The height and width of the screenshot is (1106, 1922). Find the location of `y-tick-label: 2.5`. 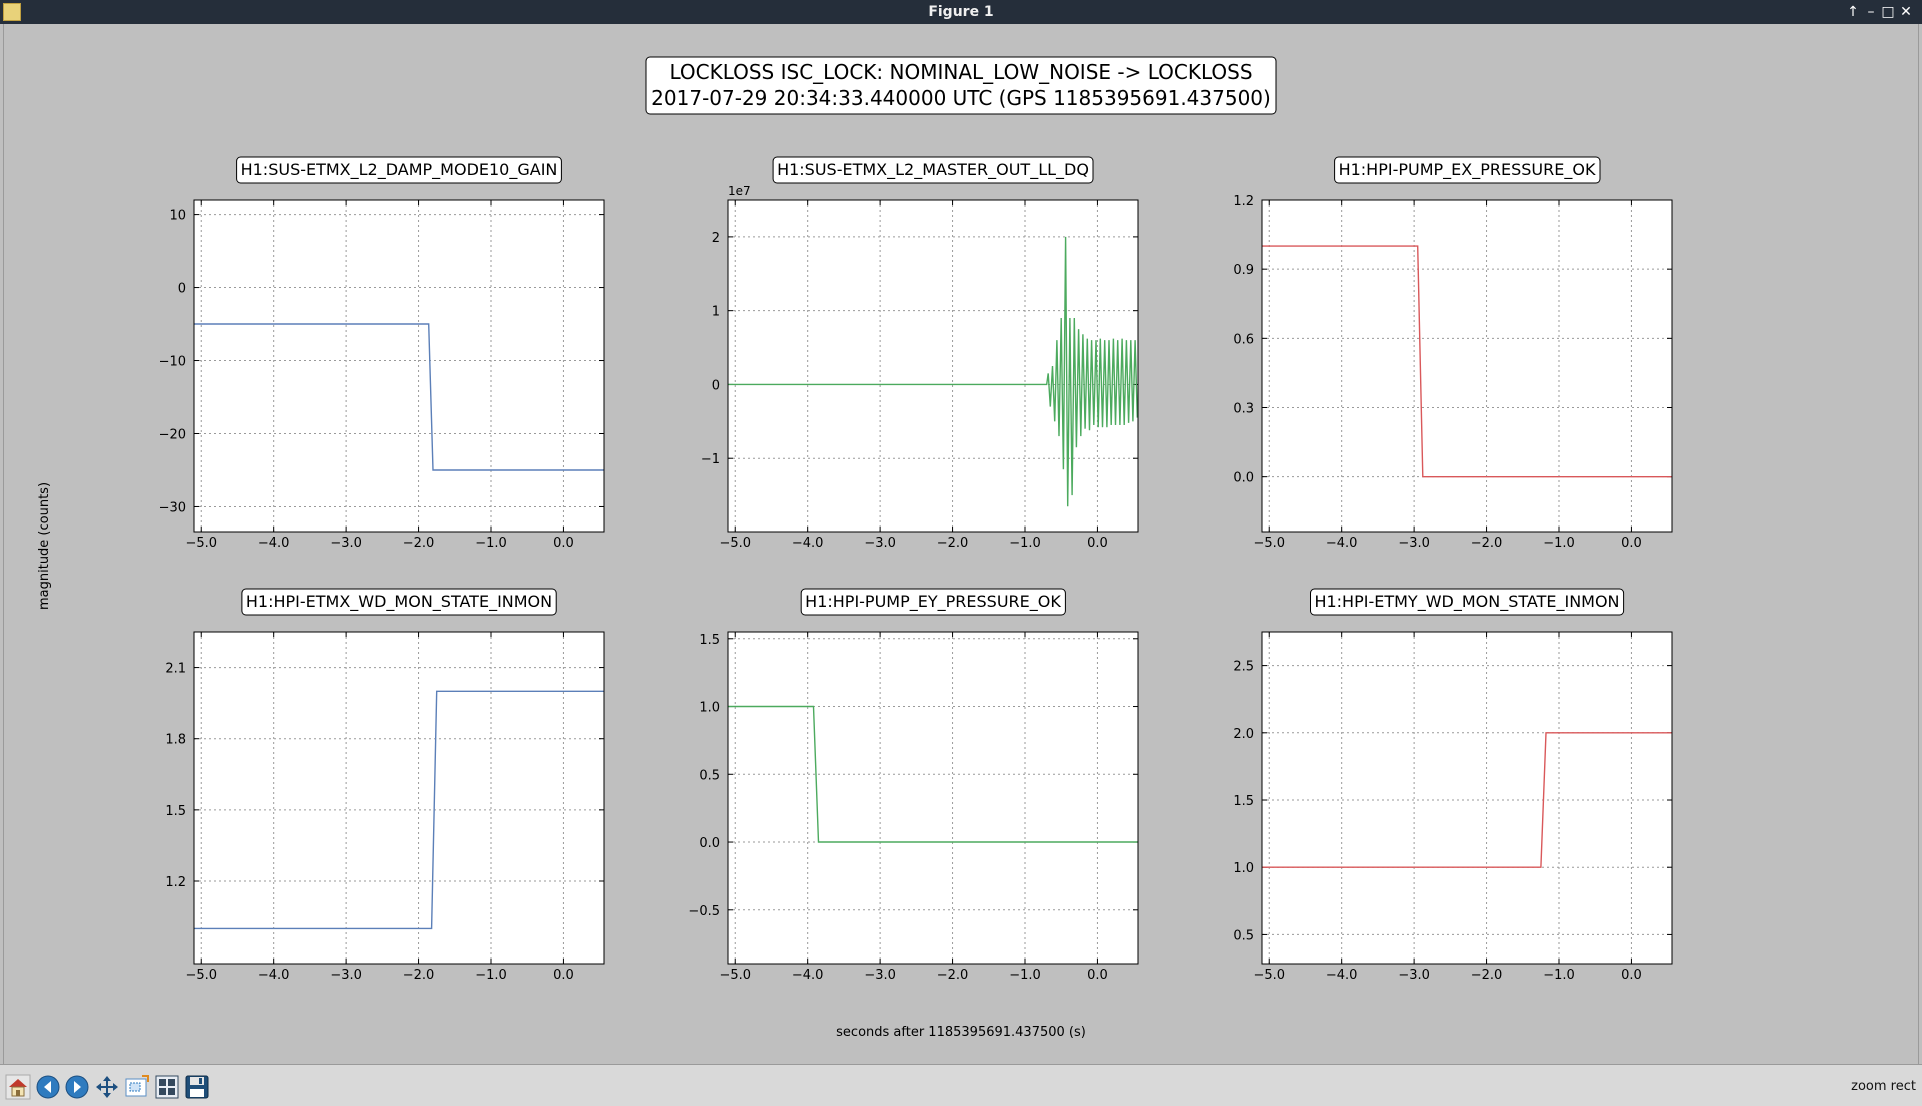

y-tick-label: 2.5 is located at coordinates (1243, 667).